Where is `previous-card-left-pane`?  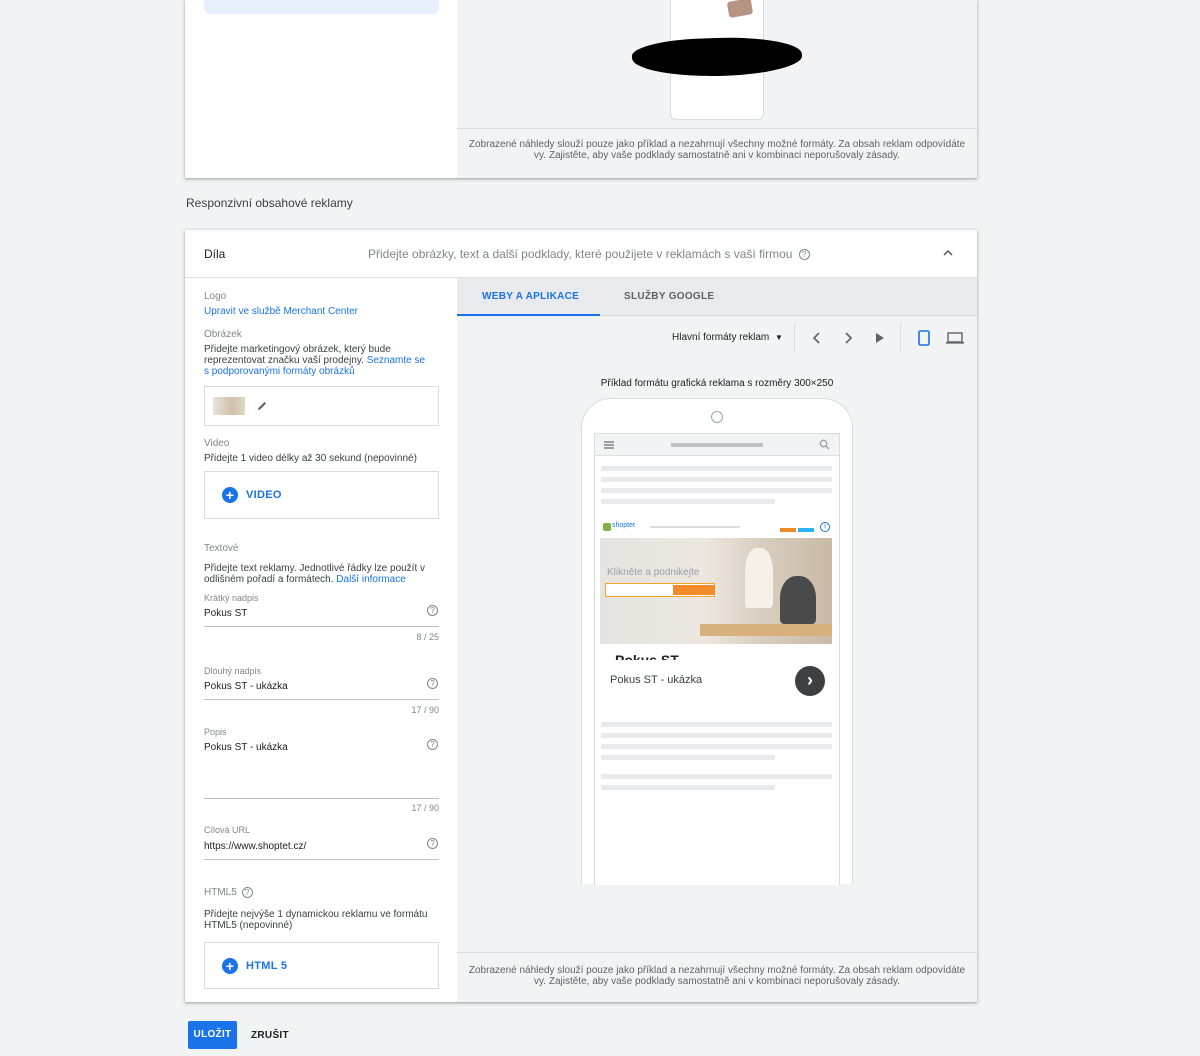 previous-card-left-pane is located at coordinates (321, 89).